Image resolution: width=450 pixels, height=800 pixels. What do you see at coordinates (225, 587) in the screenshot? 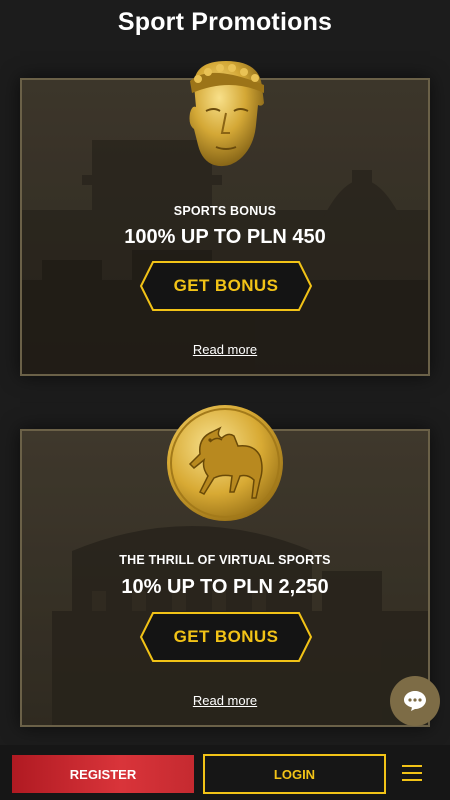
I see `promotion-offer: 10% UP TO PLN 2,250` at bounding box center [225, 587].